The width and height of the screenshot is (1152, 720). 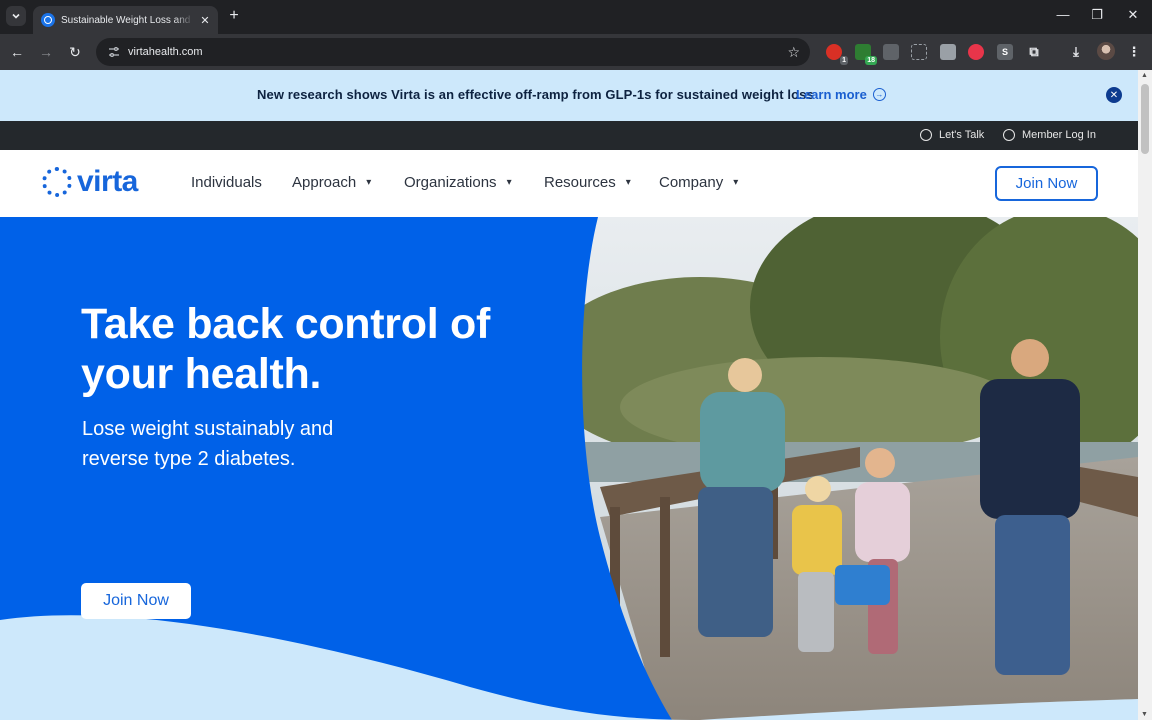 I want to click on restore-window-button: ❐, so click(x=1097, y=15).